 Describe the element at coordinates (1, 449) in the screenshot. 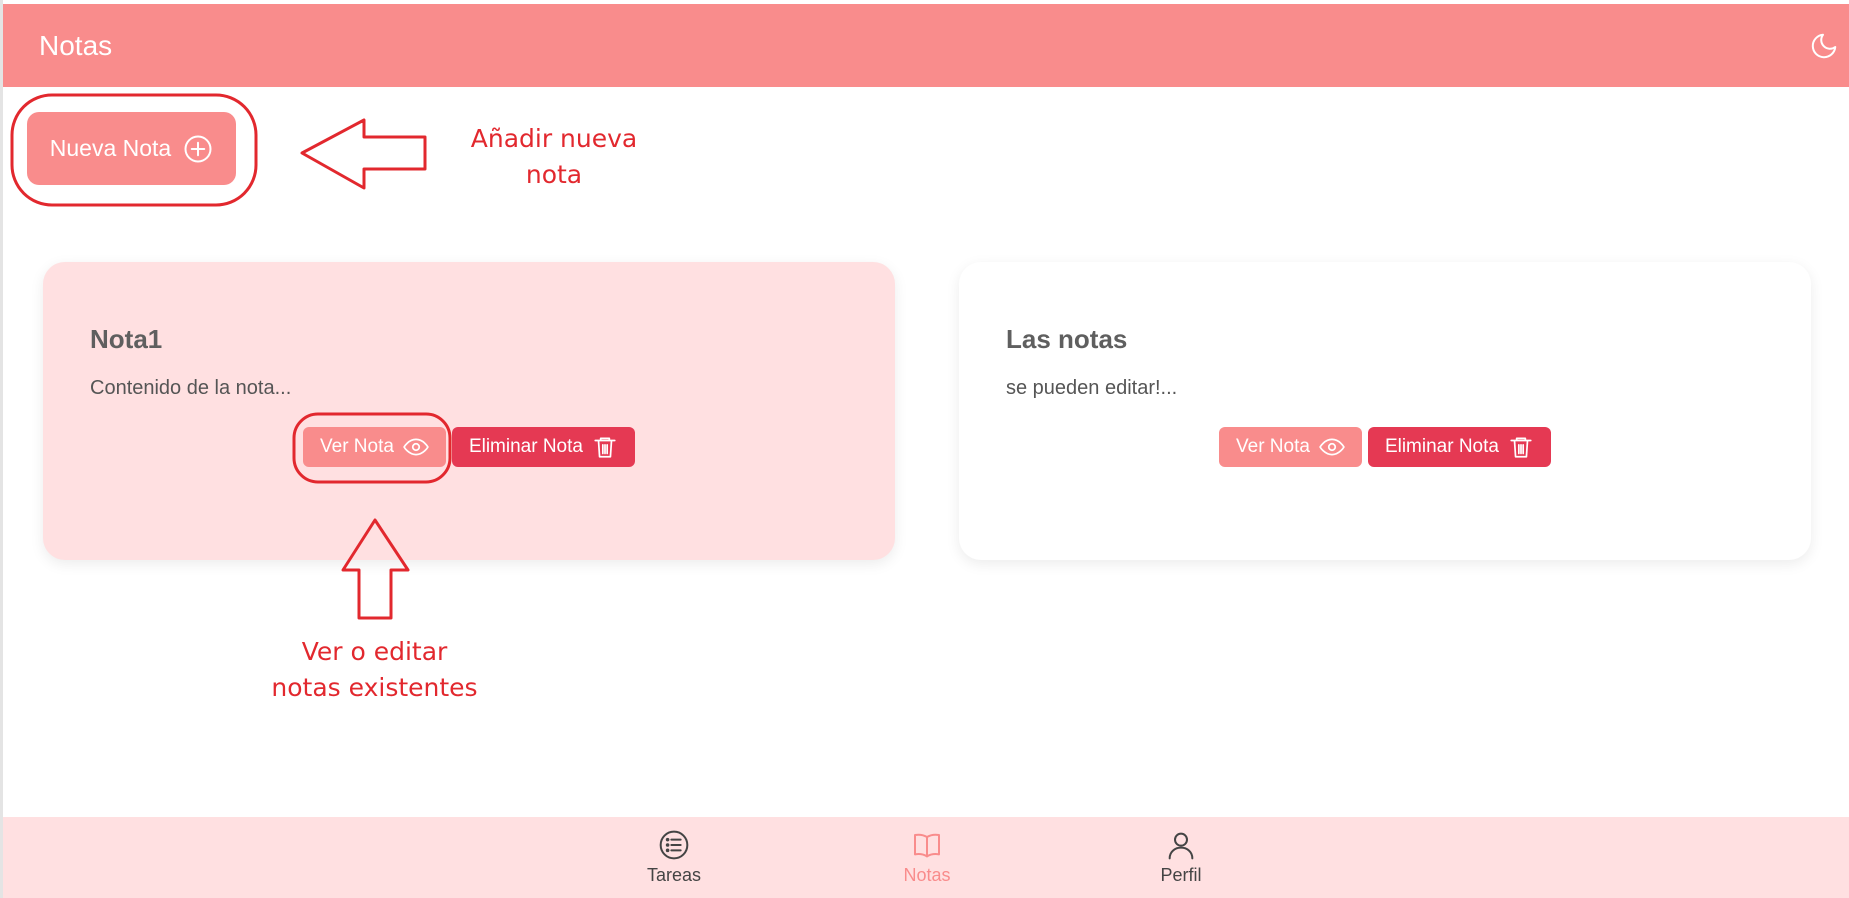

I see `window-border` at that location.